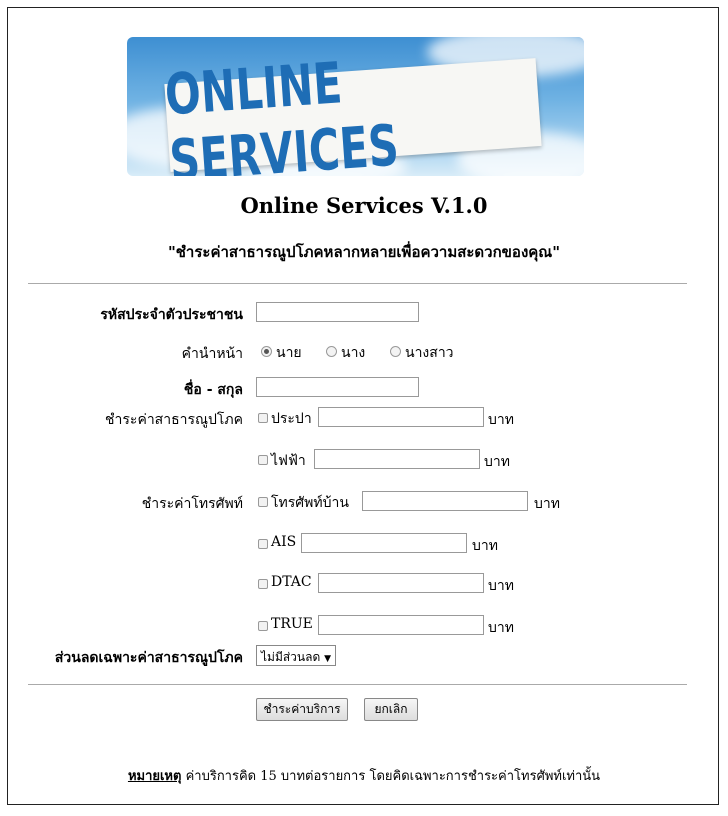 Image resolution: width=728 pixels, height=816 pixels. Describe the element at coordinates (263, 544) in the screenshot. I see `ais-checkbox` at that location.